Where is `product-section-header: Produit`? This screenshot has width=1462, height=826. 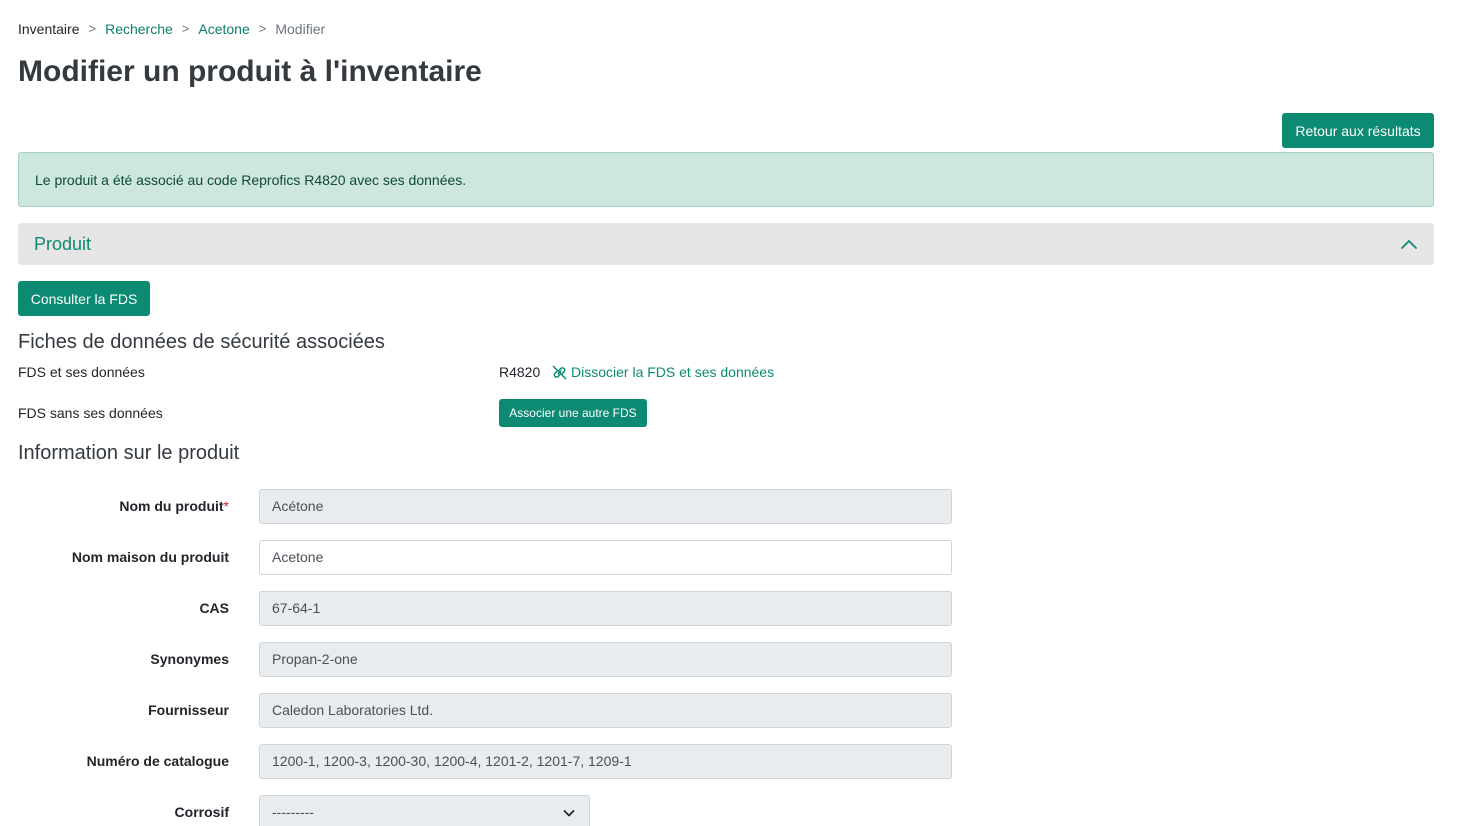
product-section-header: Produit is located at coordinates (726, 244).